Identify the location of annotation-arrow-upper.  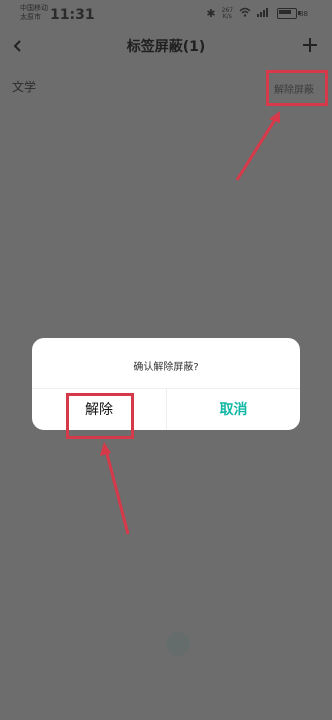
(257, 146).